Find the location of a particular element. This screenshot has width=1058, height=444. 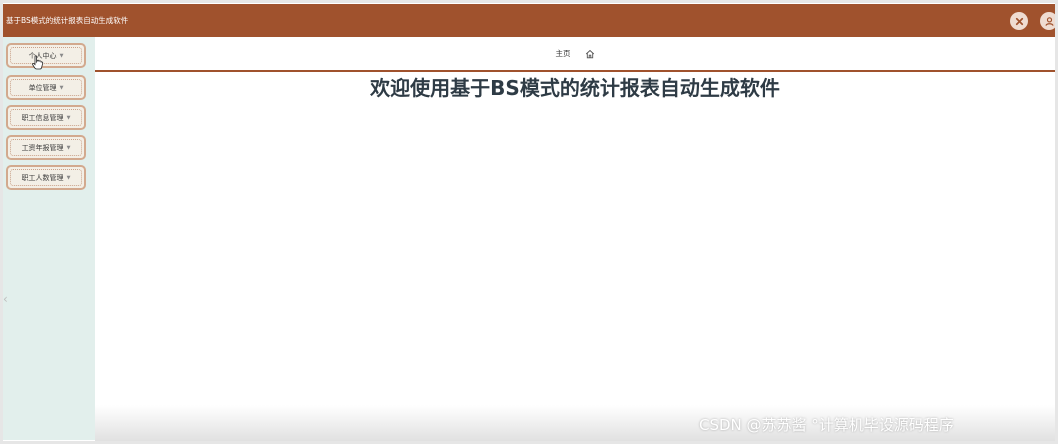

page-title: 欢迎使用基于BS模式的统计报表自动生成软件 is located at coordinates (575, 88).